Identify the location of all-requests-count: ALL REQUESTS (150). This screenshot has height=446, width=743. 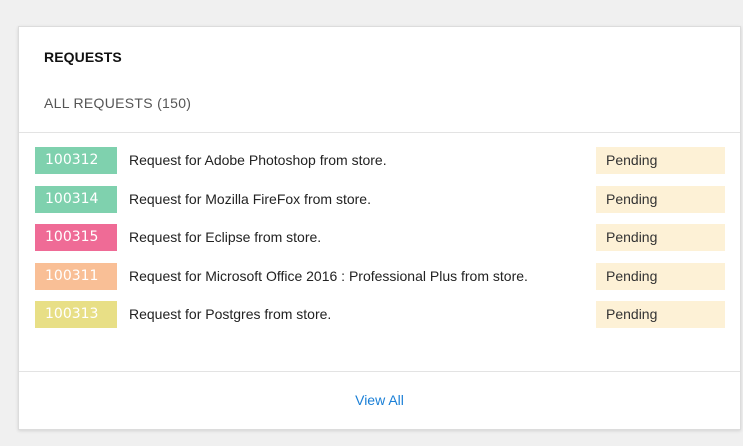
(117, 103).